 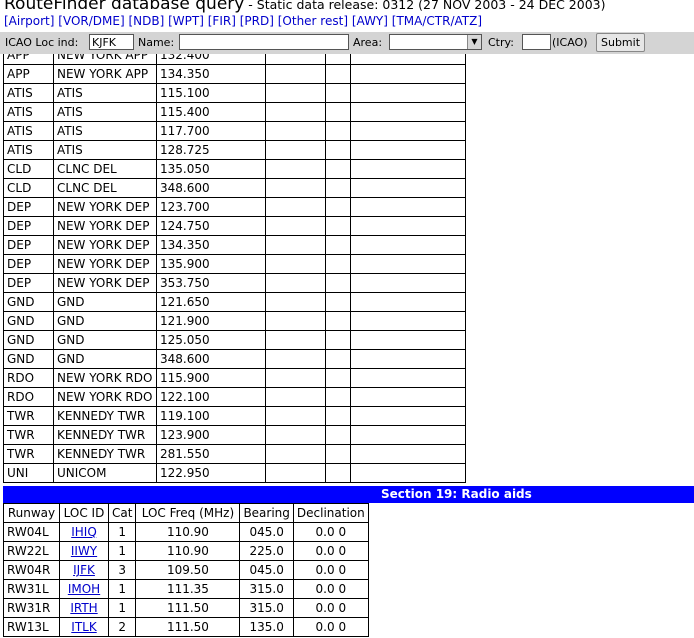 What do you see at coordinates (91, 21) in the screenshot?
I see `nav-link-vor-dme: [VOR/DME]` at bounding box center [91, 21].